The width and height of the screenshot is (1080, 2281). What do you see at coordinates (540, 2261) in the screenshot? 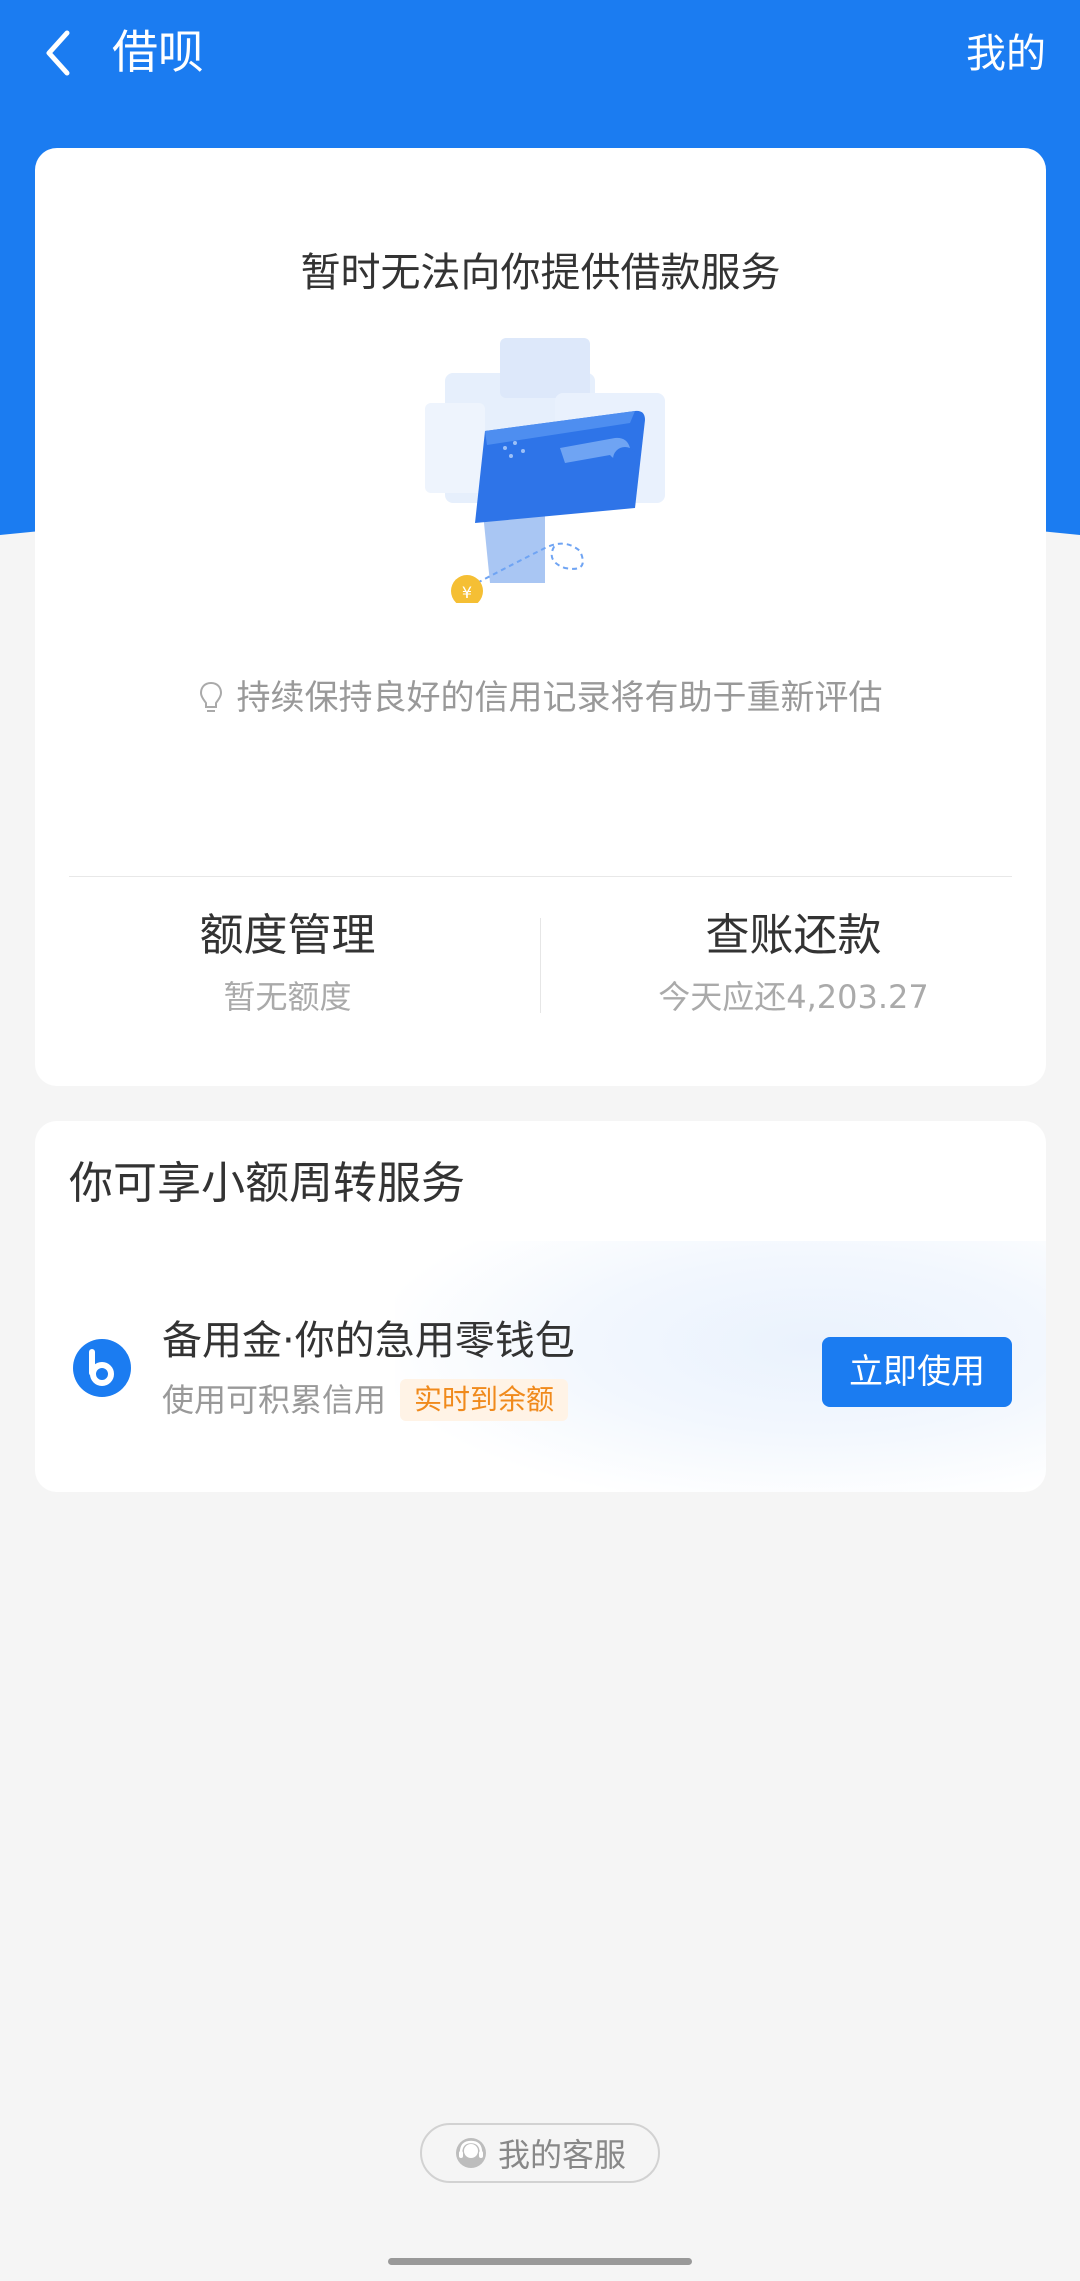
I see `home-indicator` at bounding box center [540, 2261].